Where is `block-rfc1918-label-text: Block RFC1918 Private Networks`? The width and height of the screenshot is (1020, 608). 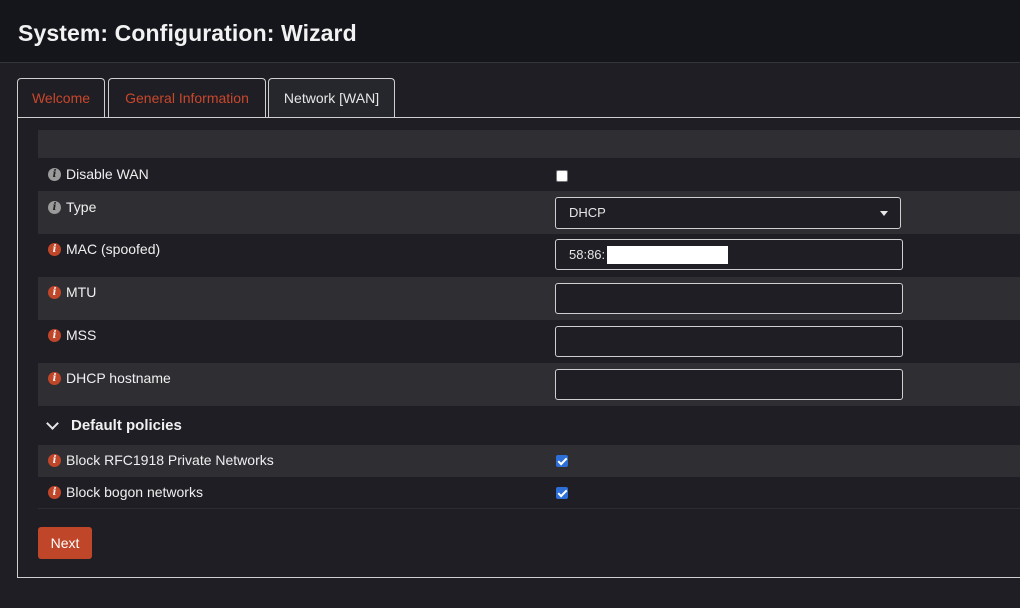
block-rfc1918-label-text: Block RFC1918 Private Networks is located at coordinates (170, 460).